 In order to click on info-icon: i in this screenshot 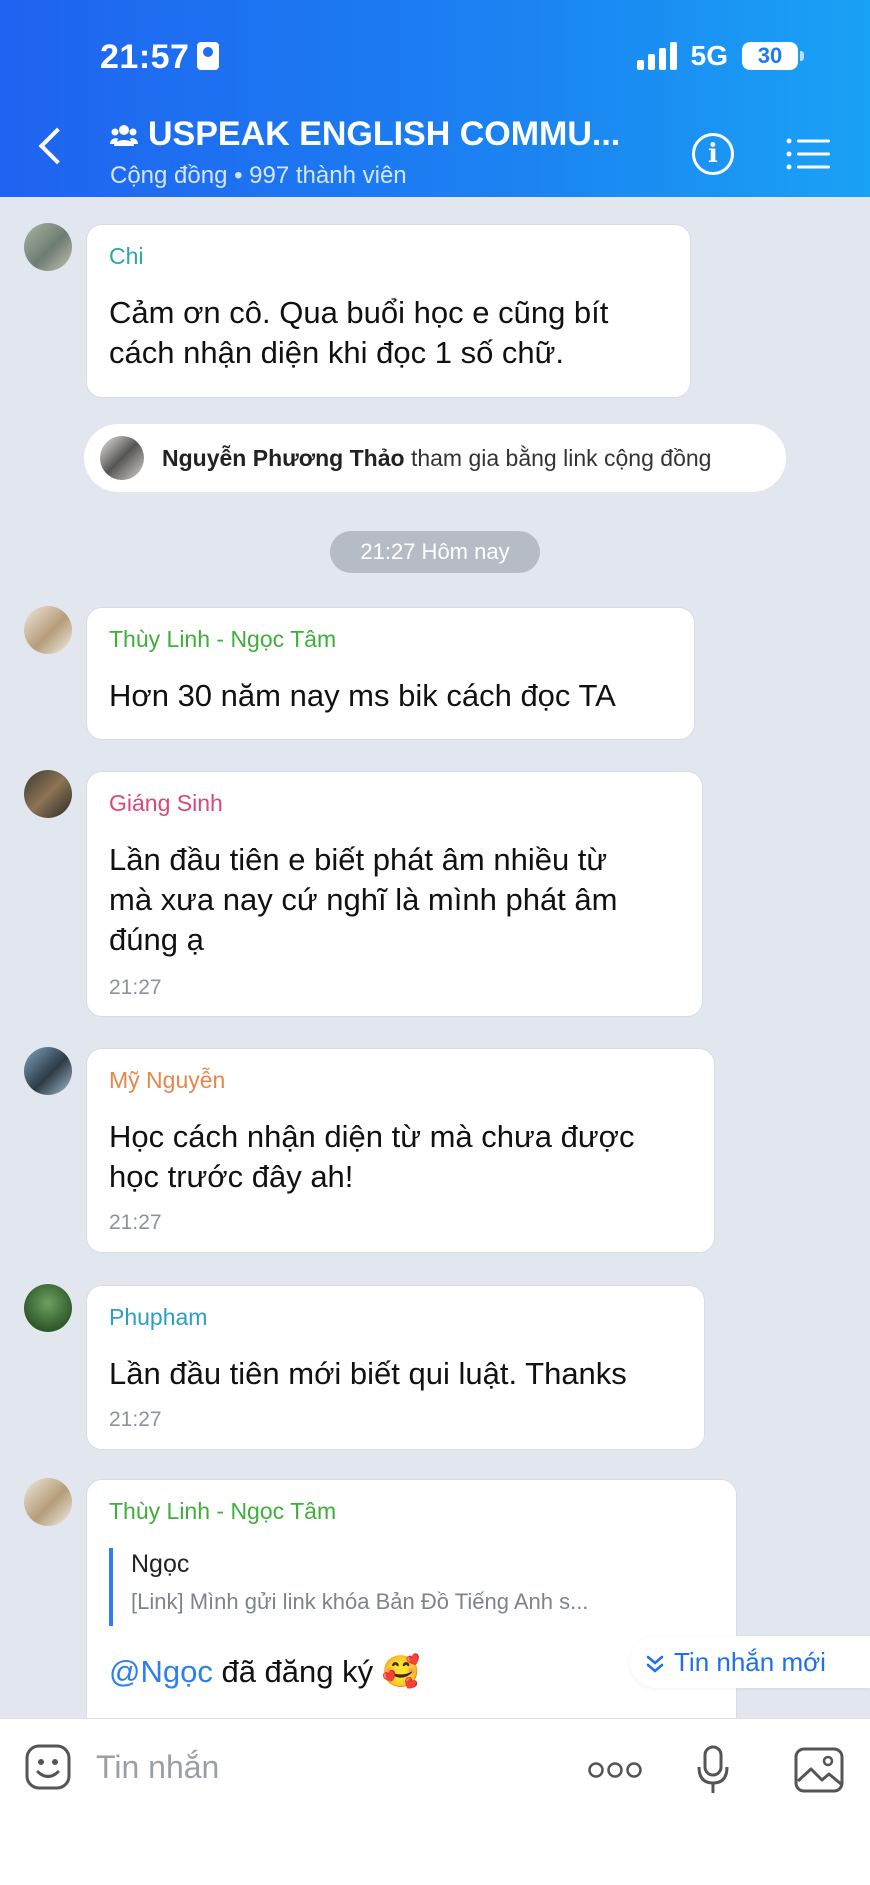, I will do `click(713, 154)`.